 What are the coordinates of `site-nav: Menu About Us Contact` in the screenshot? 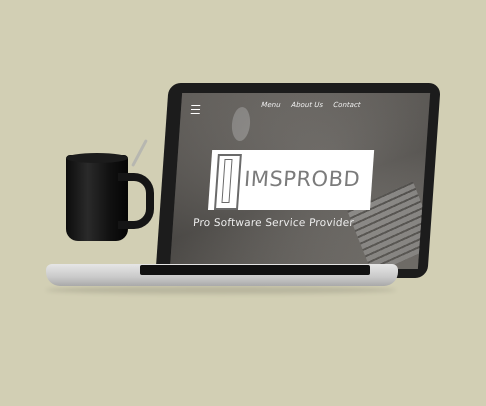 It's located at (304, 109).